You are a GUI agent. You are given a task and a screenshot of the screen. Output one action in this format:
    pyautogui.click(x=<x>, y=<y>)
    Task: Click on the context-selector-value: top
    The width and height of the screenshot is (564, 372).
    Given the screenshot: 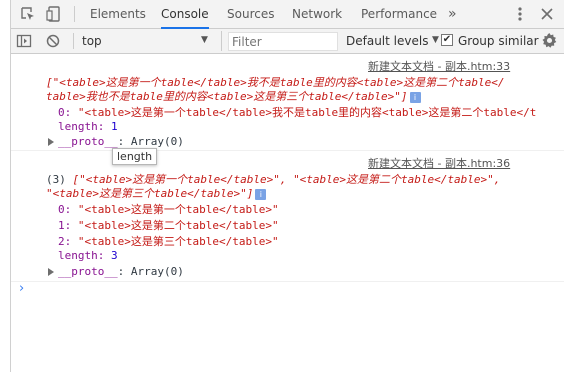 What is the action you would take?
    pyautogui.click(x=92, y=41)
    